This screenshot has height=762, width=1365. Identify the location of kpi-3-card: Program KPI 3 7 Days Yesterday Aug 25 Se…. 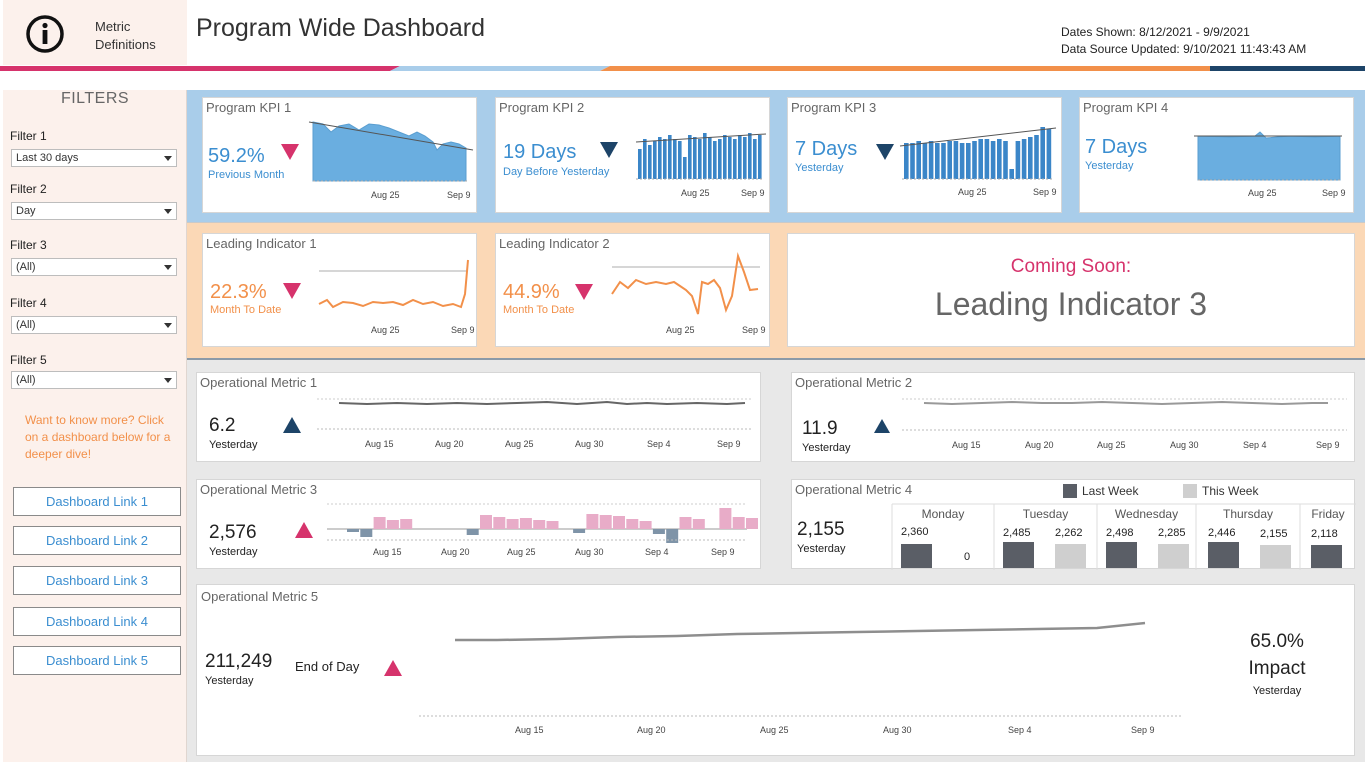
(924, 155).